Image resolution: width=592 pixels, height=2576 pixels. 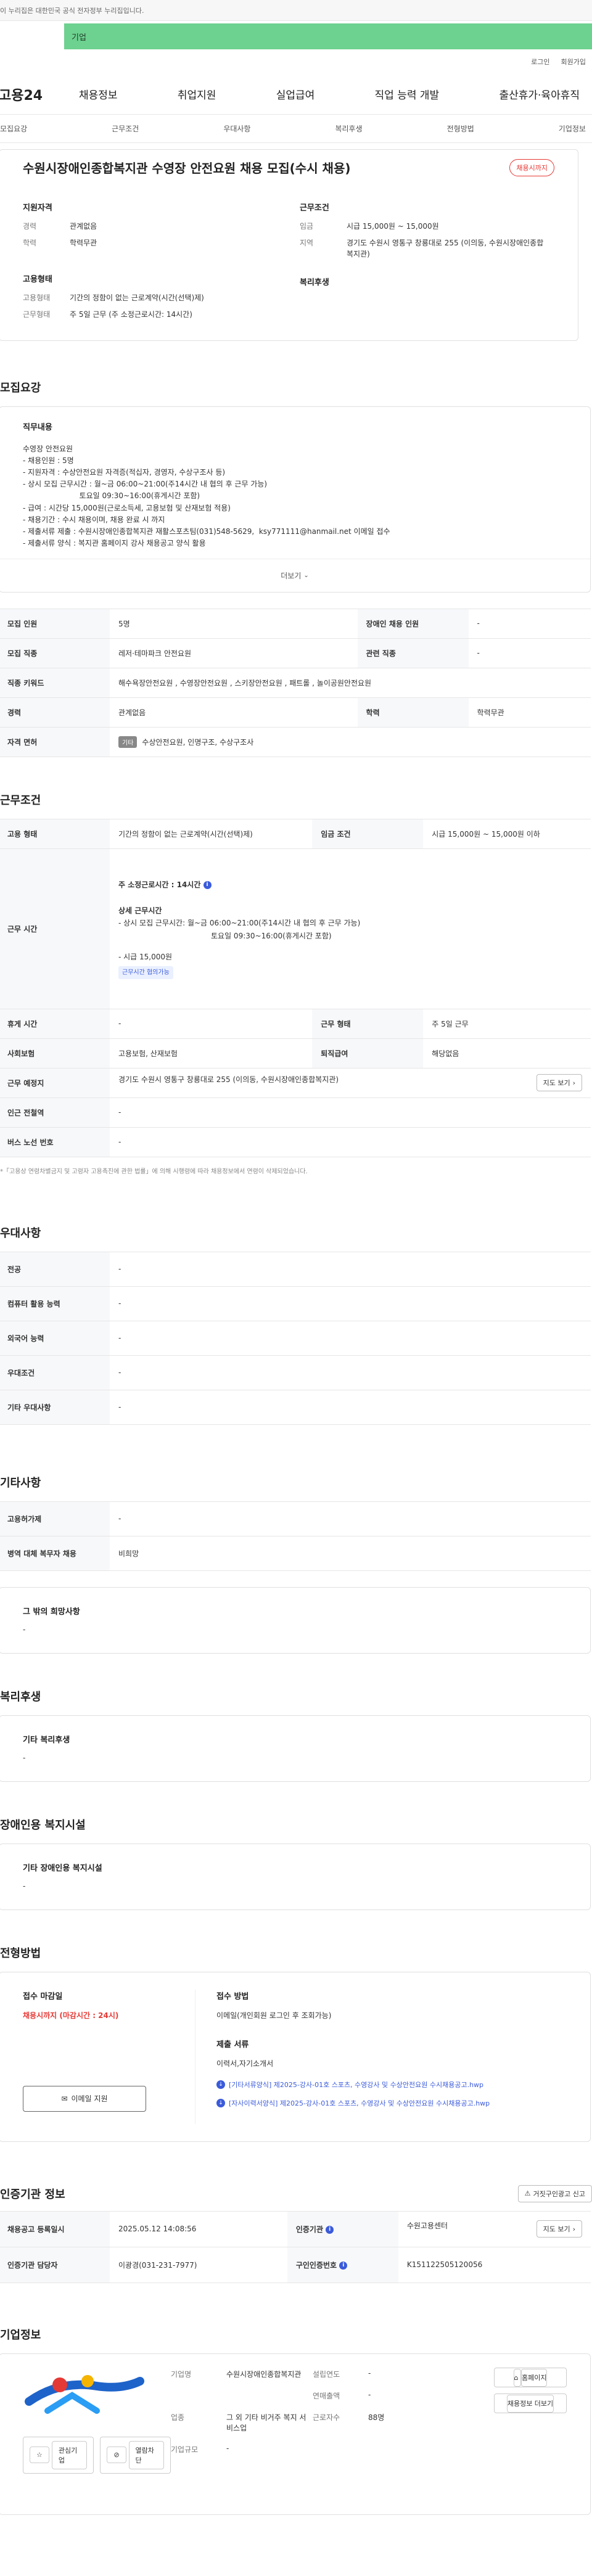 I want to click on global-nav: 고용24 채용정보 취업지원 실업급여 직업 능력 개발 출산휴가·육아휴직, so click(x=296, y=94).